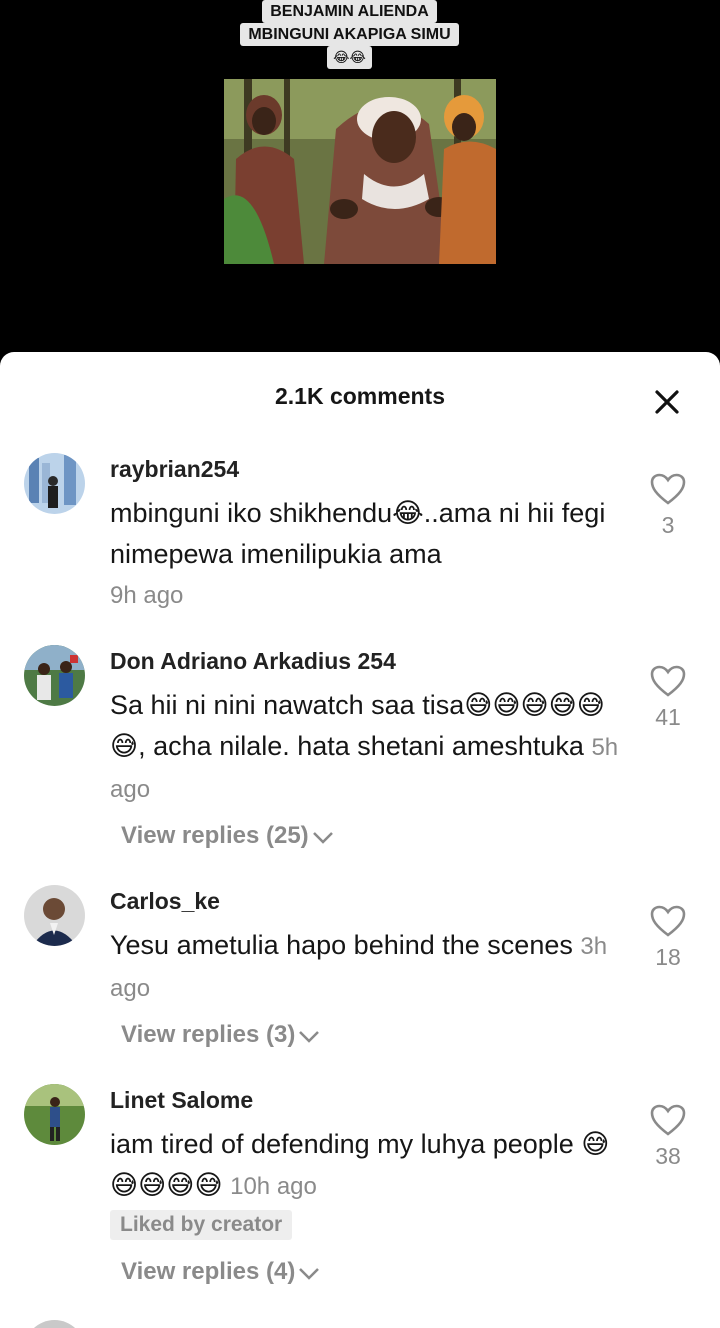 The height and width of the screenshot is (1328, 720). Describe the element at coordinates (181, 1100) in the screenshot. I see `comment-username: Linet Salome` at that location.